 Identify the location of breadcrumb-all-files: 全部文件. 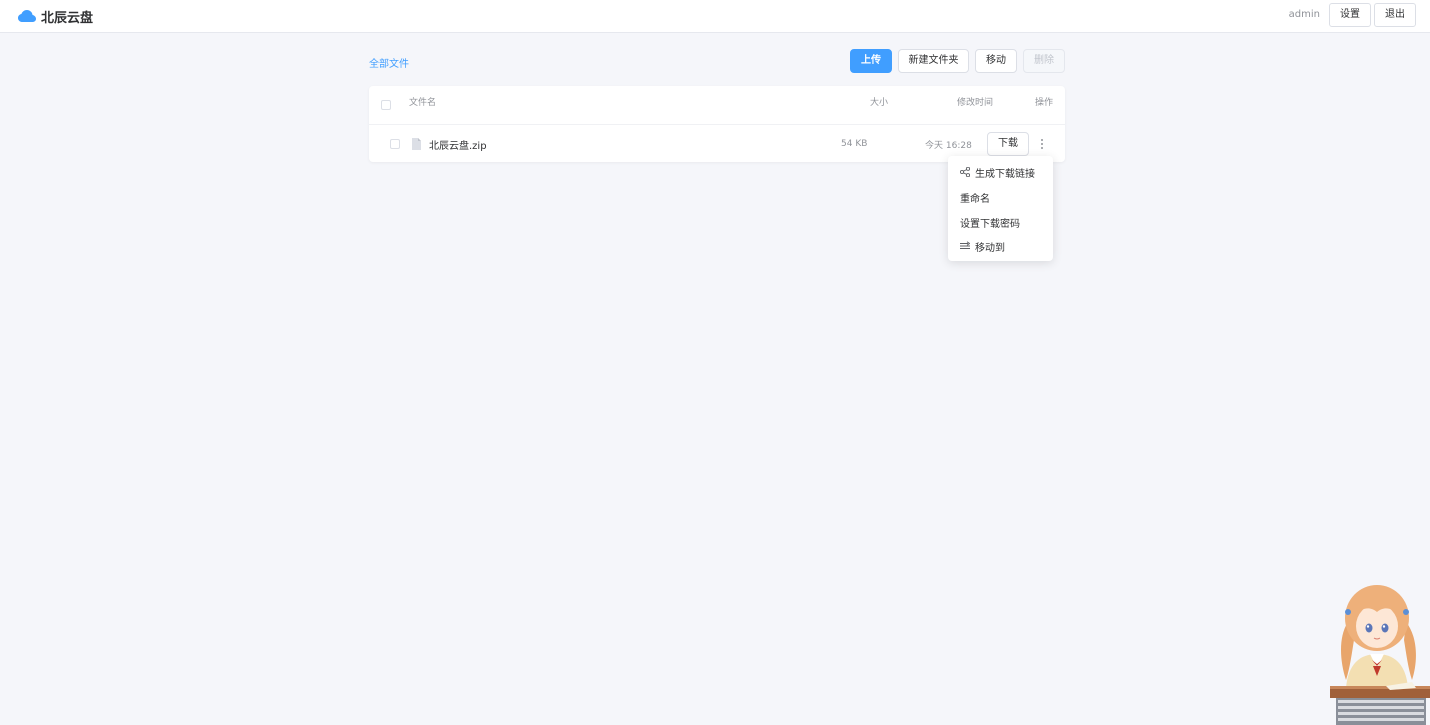
(389, 62).